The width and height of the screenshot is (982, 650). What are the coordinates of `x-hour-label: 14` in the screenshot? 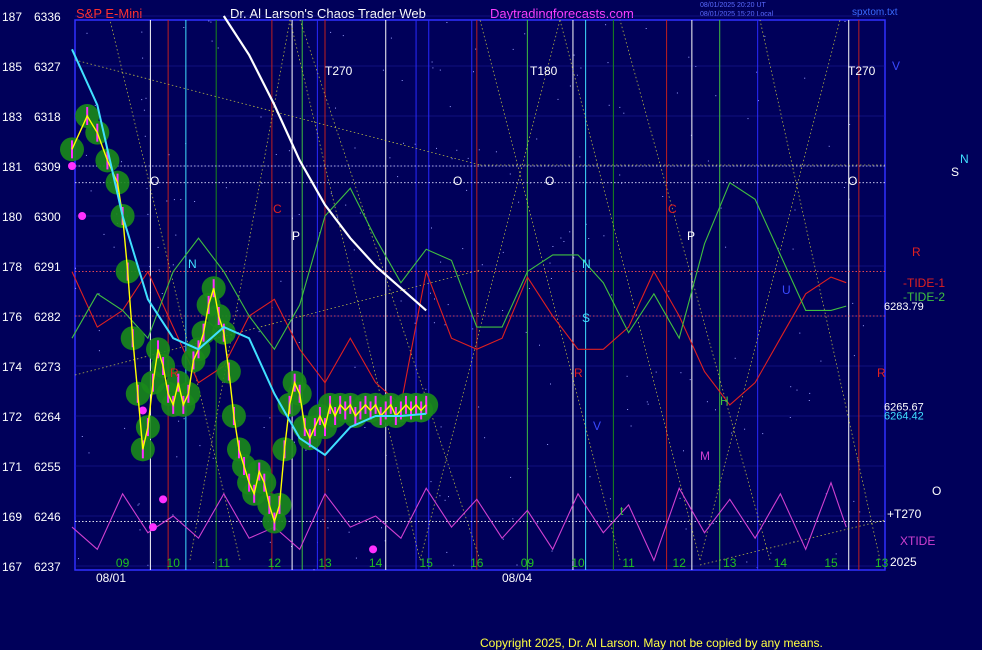 It's located at (376, 563).